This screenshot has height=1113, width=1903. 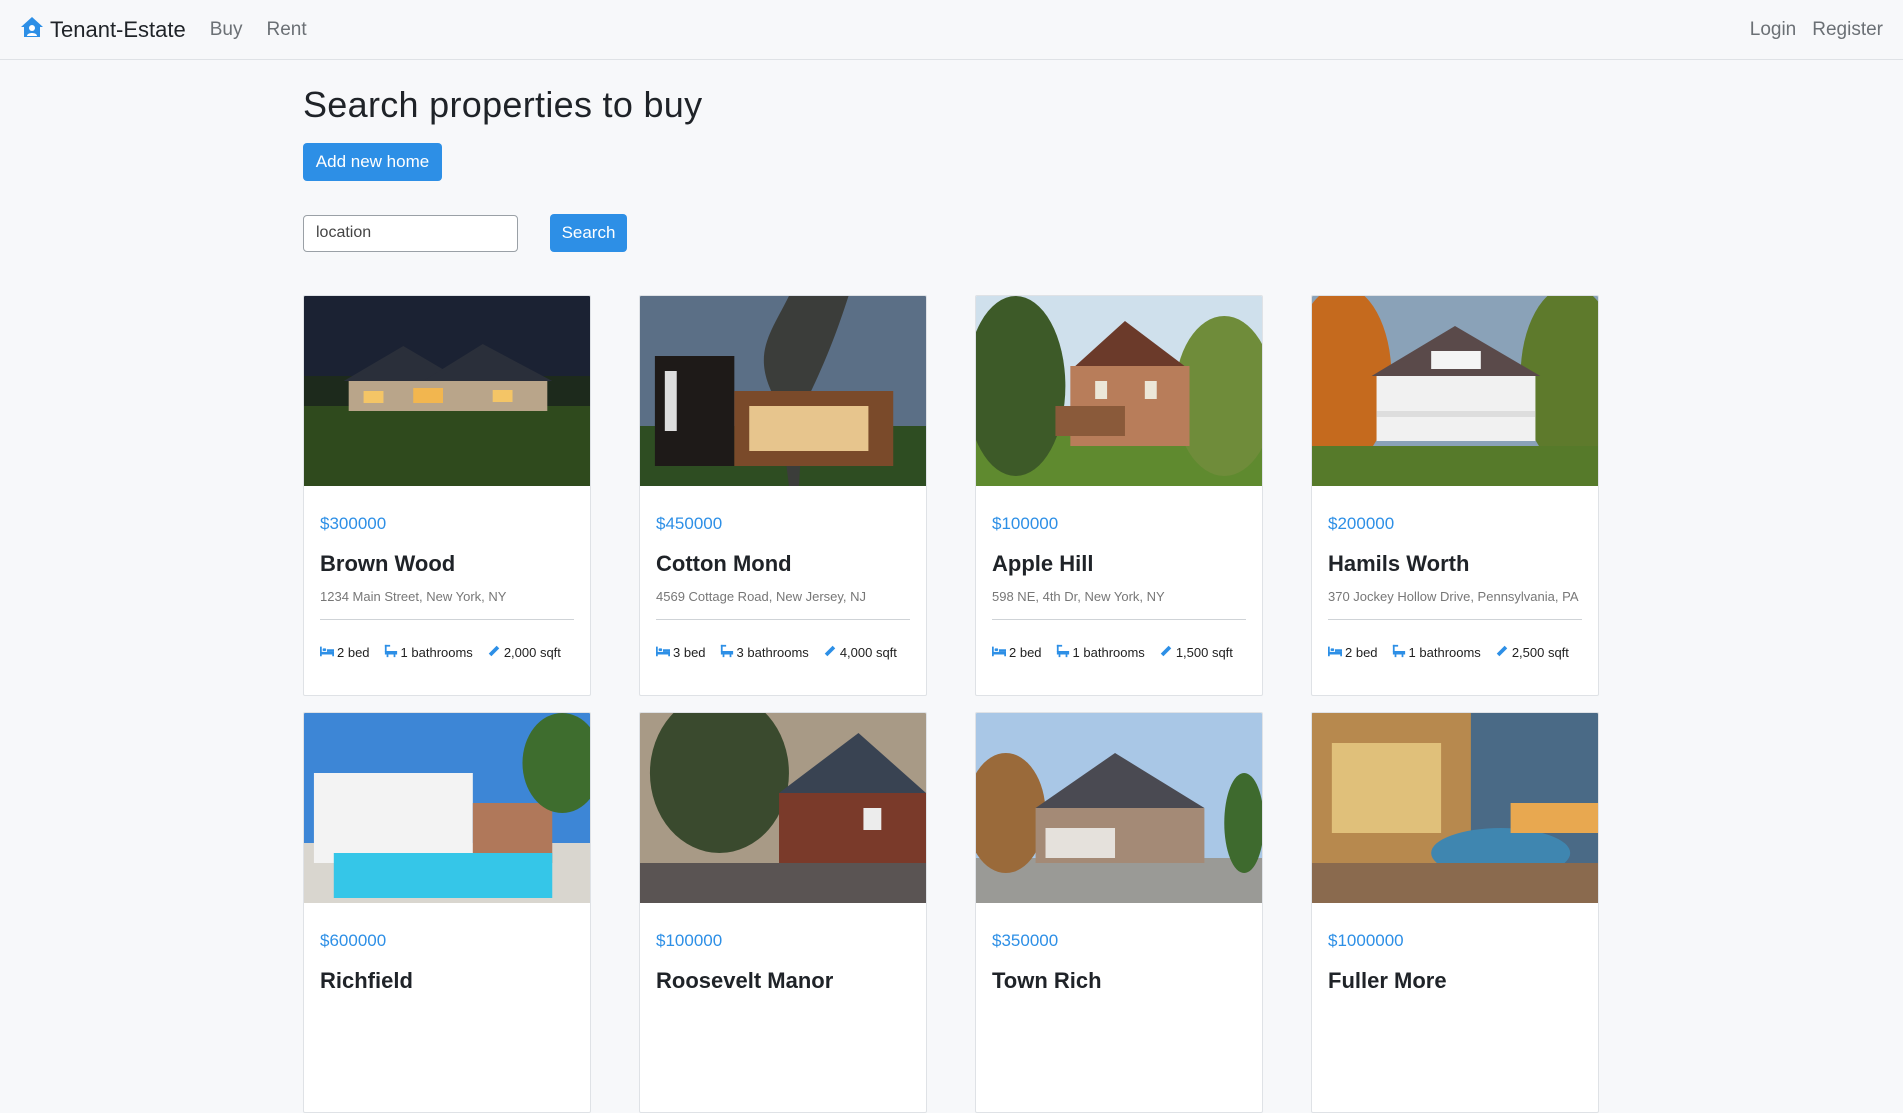 What do you see at coordinates (783, 981) in the screenshot?
I see `listing-name: Roosevelt Manor` at bounding box center [783, 981].